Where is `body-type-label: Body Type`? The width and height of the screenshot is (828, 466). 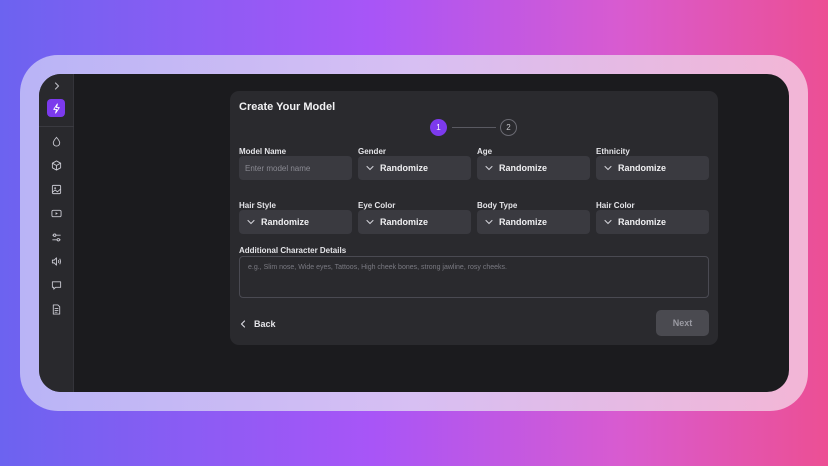
body-type-label: Body Type is located at coordinates (497, 205).